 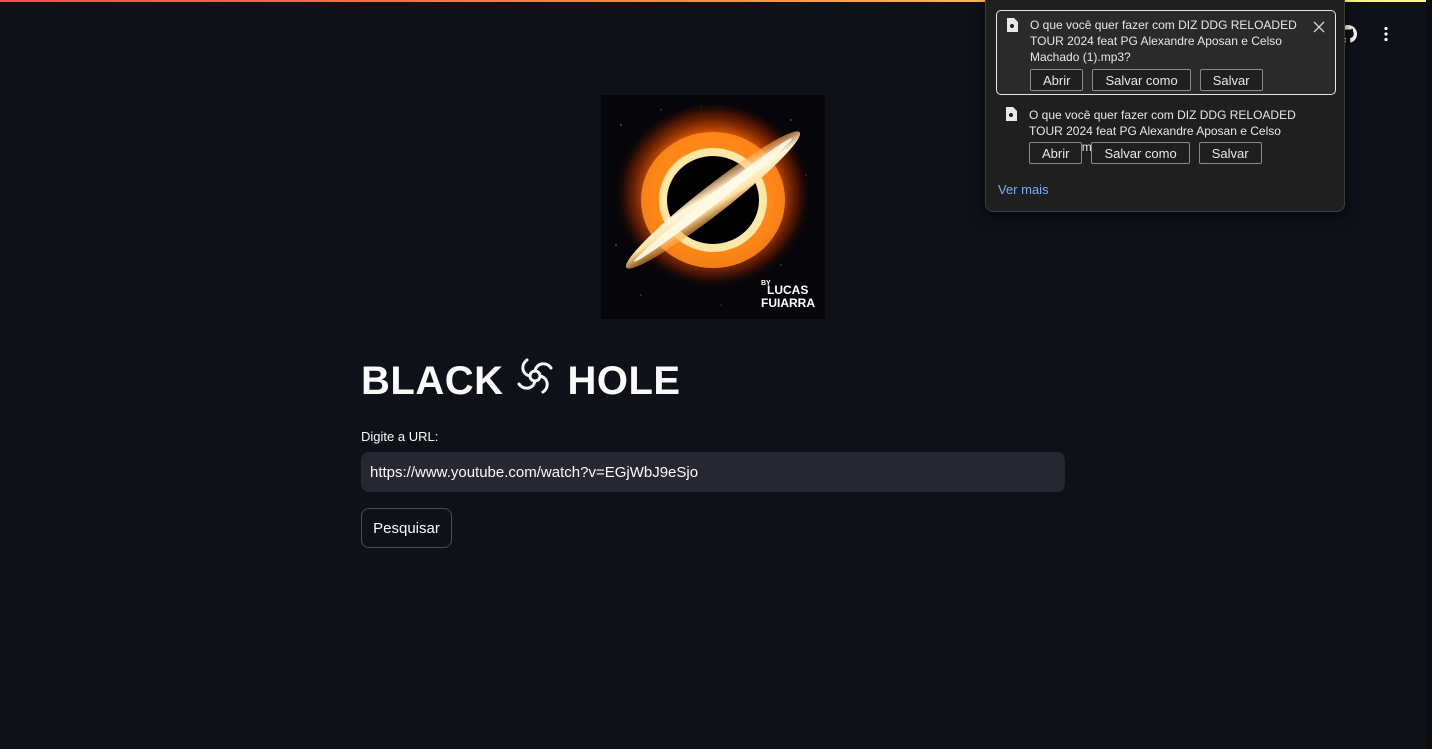 I want to click on see-more-link: Ver mais, so click(x=1023, y=189).